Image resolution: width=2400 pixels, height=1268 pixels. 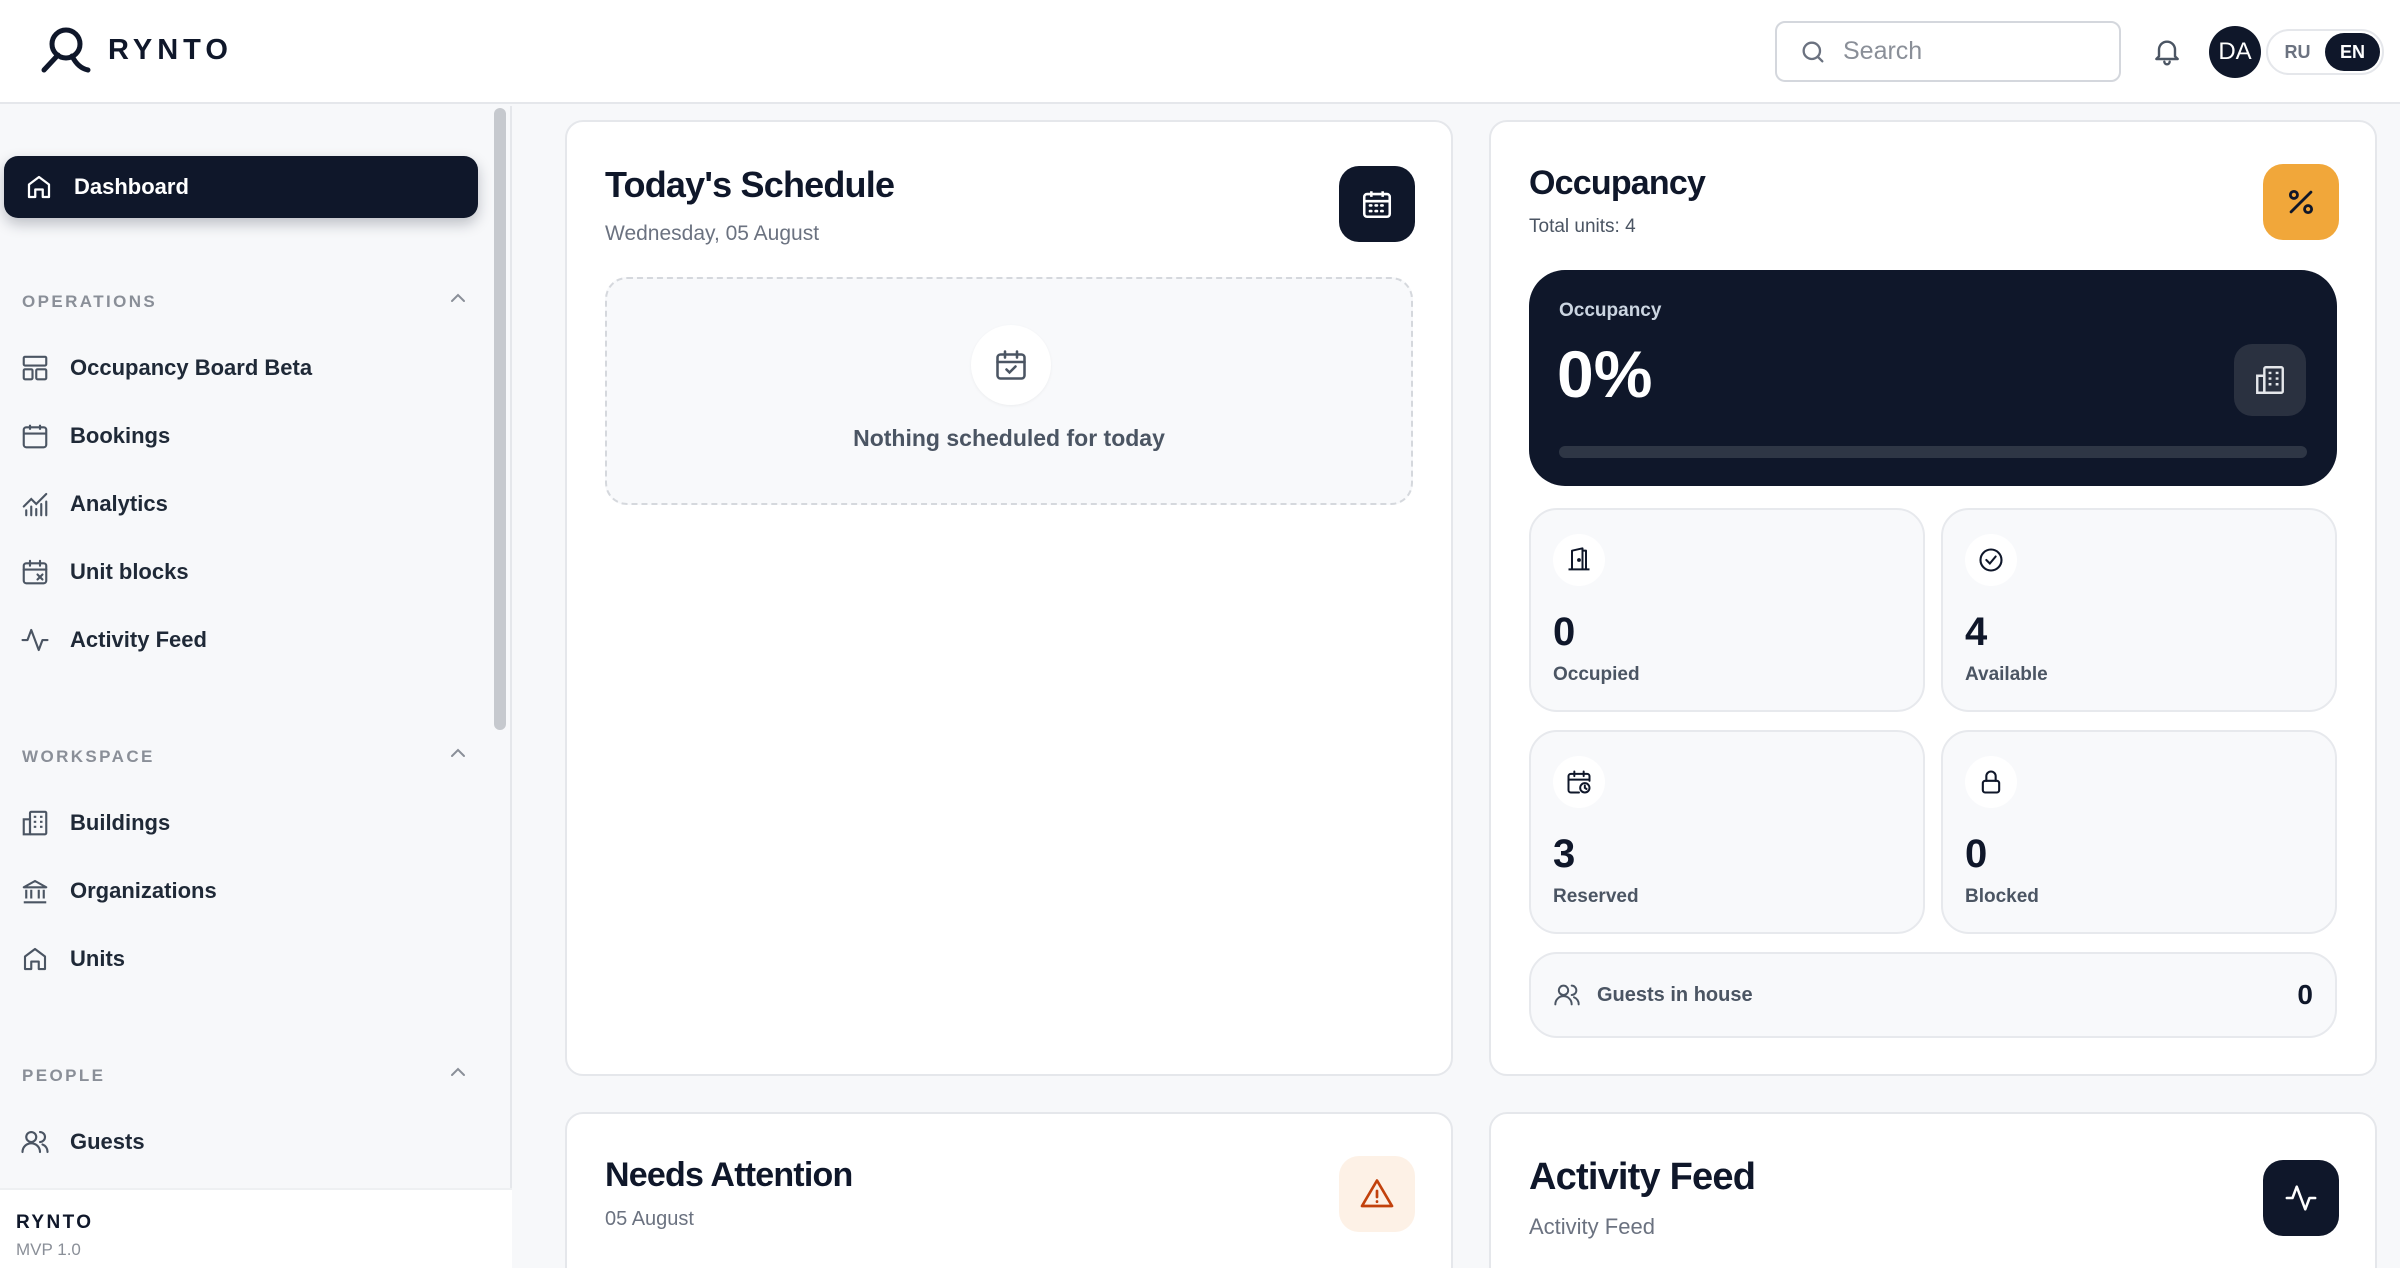 What do you see at coordinates (712, 233) in the screenshot?
I see `schedule-date: Wednesday, 05 August` at bounding box center [712, 233].